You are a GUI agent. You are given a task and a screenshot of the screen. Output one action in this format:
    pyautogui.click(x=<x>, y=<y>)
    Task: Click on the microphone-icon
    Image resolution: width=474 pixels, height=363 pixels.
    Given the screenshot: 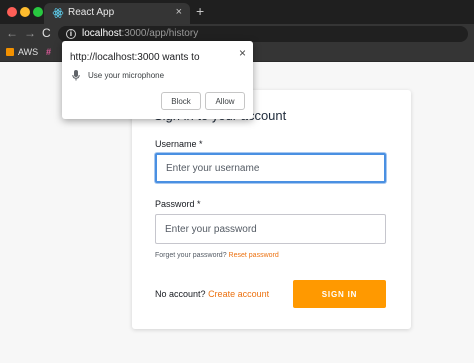 What is the action you would take?
    pyautogui.click(x=76, y=75)
    